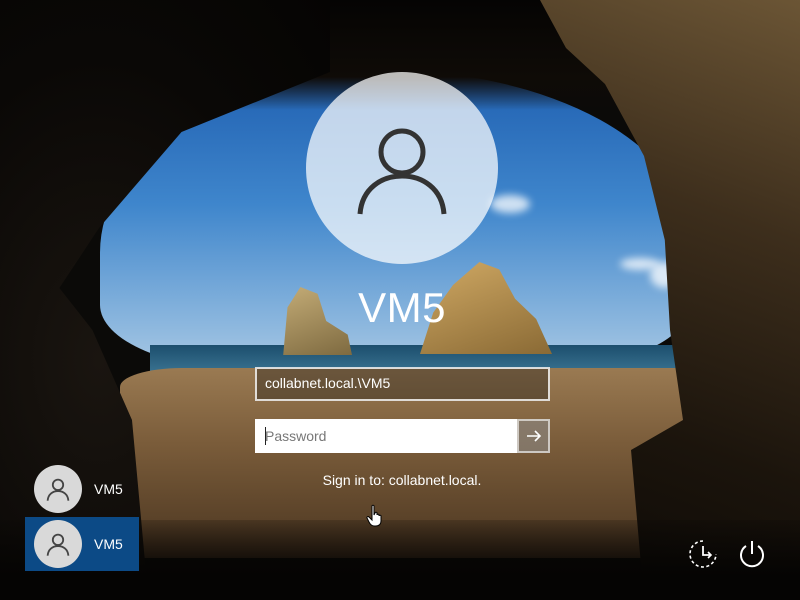  I want to click on submit-button, so click(533, 436).